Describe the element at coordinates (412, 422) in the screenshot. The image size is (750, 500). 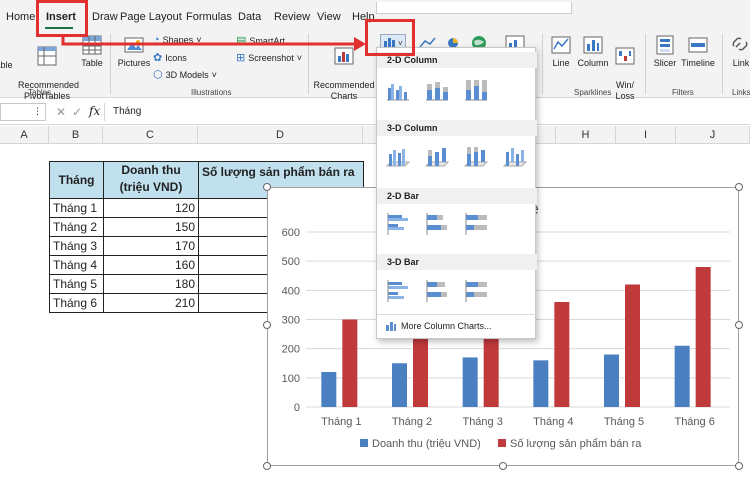
I see `x-tick-label: Tháng 2` at that location.